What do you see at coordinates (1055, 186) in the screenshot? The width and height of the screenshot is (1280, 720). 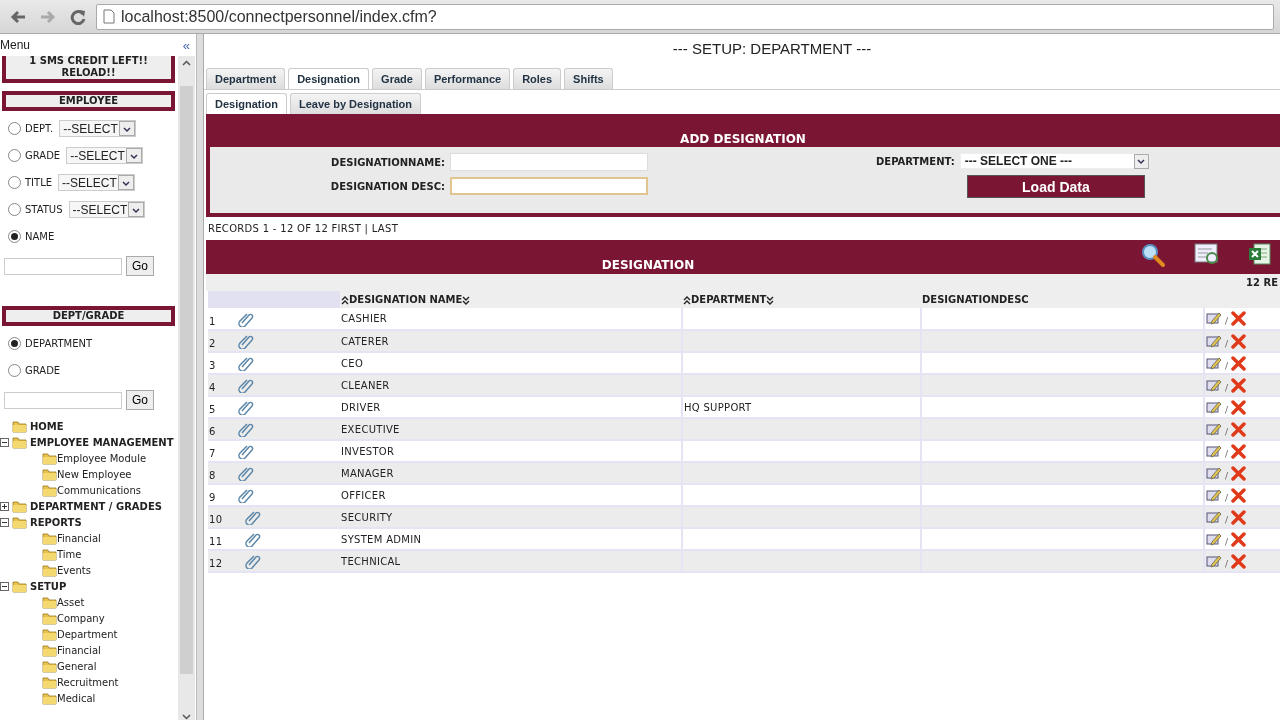 I see `load-data-button: Load Data` at bounding box center [1055, 186].